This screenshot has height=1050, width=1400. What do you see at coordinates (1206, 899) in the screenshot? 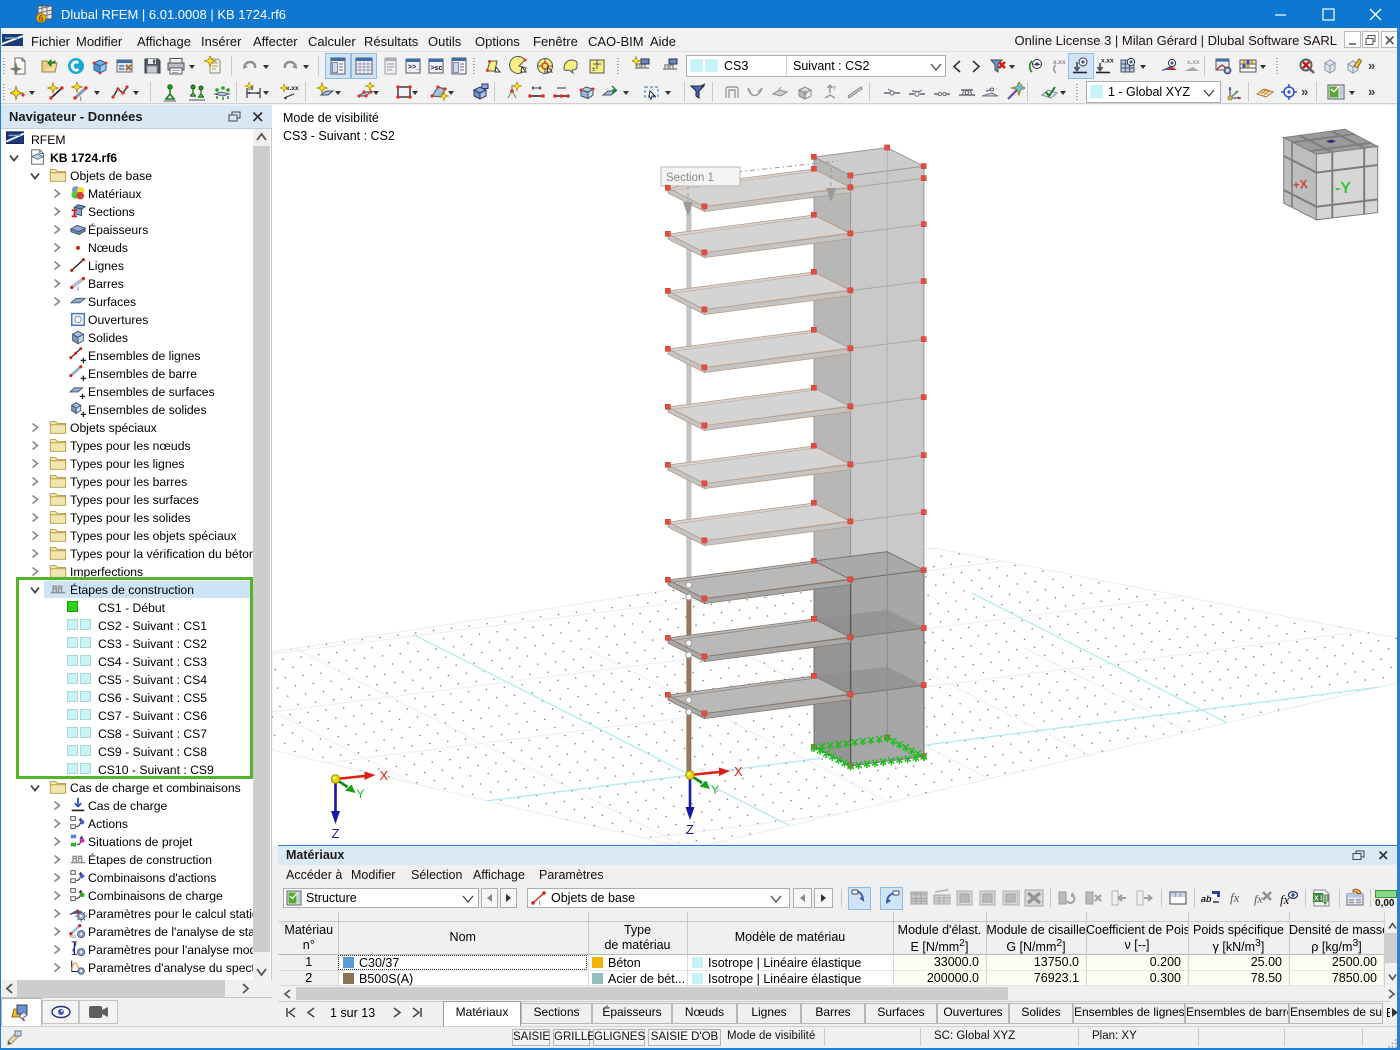
I see `svg-text: ab` at bounding box center [1206, 899].